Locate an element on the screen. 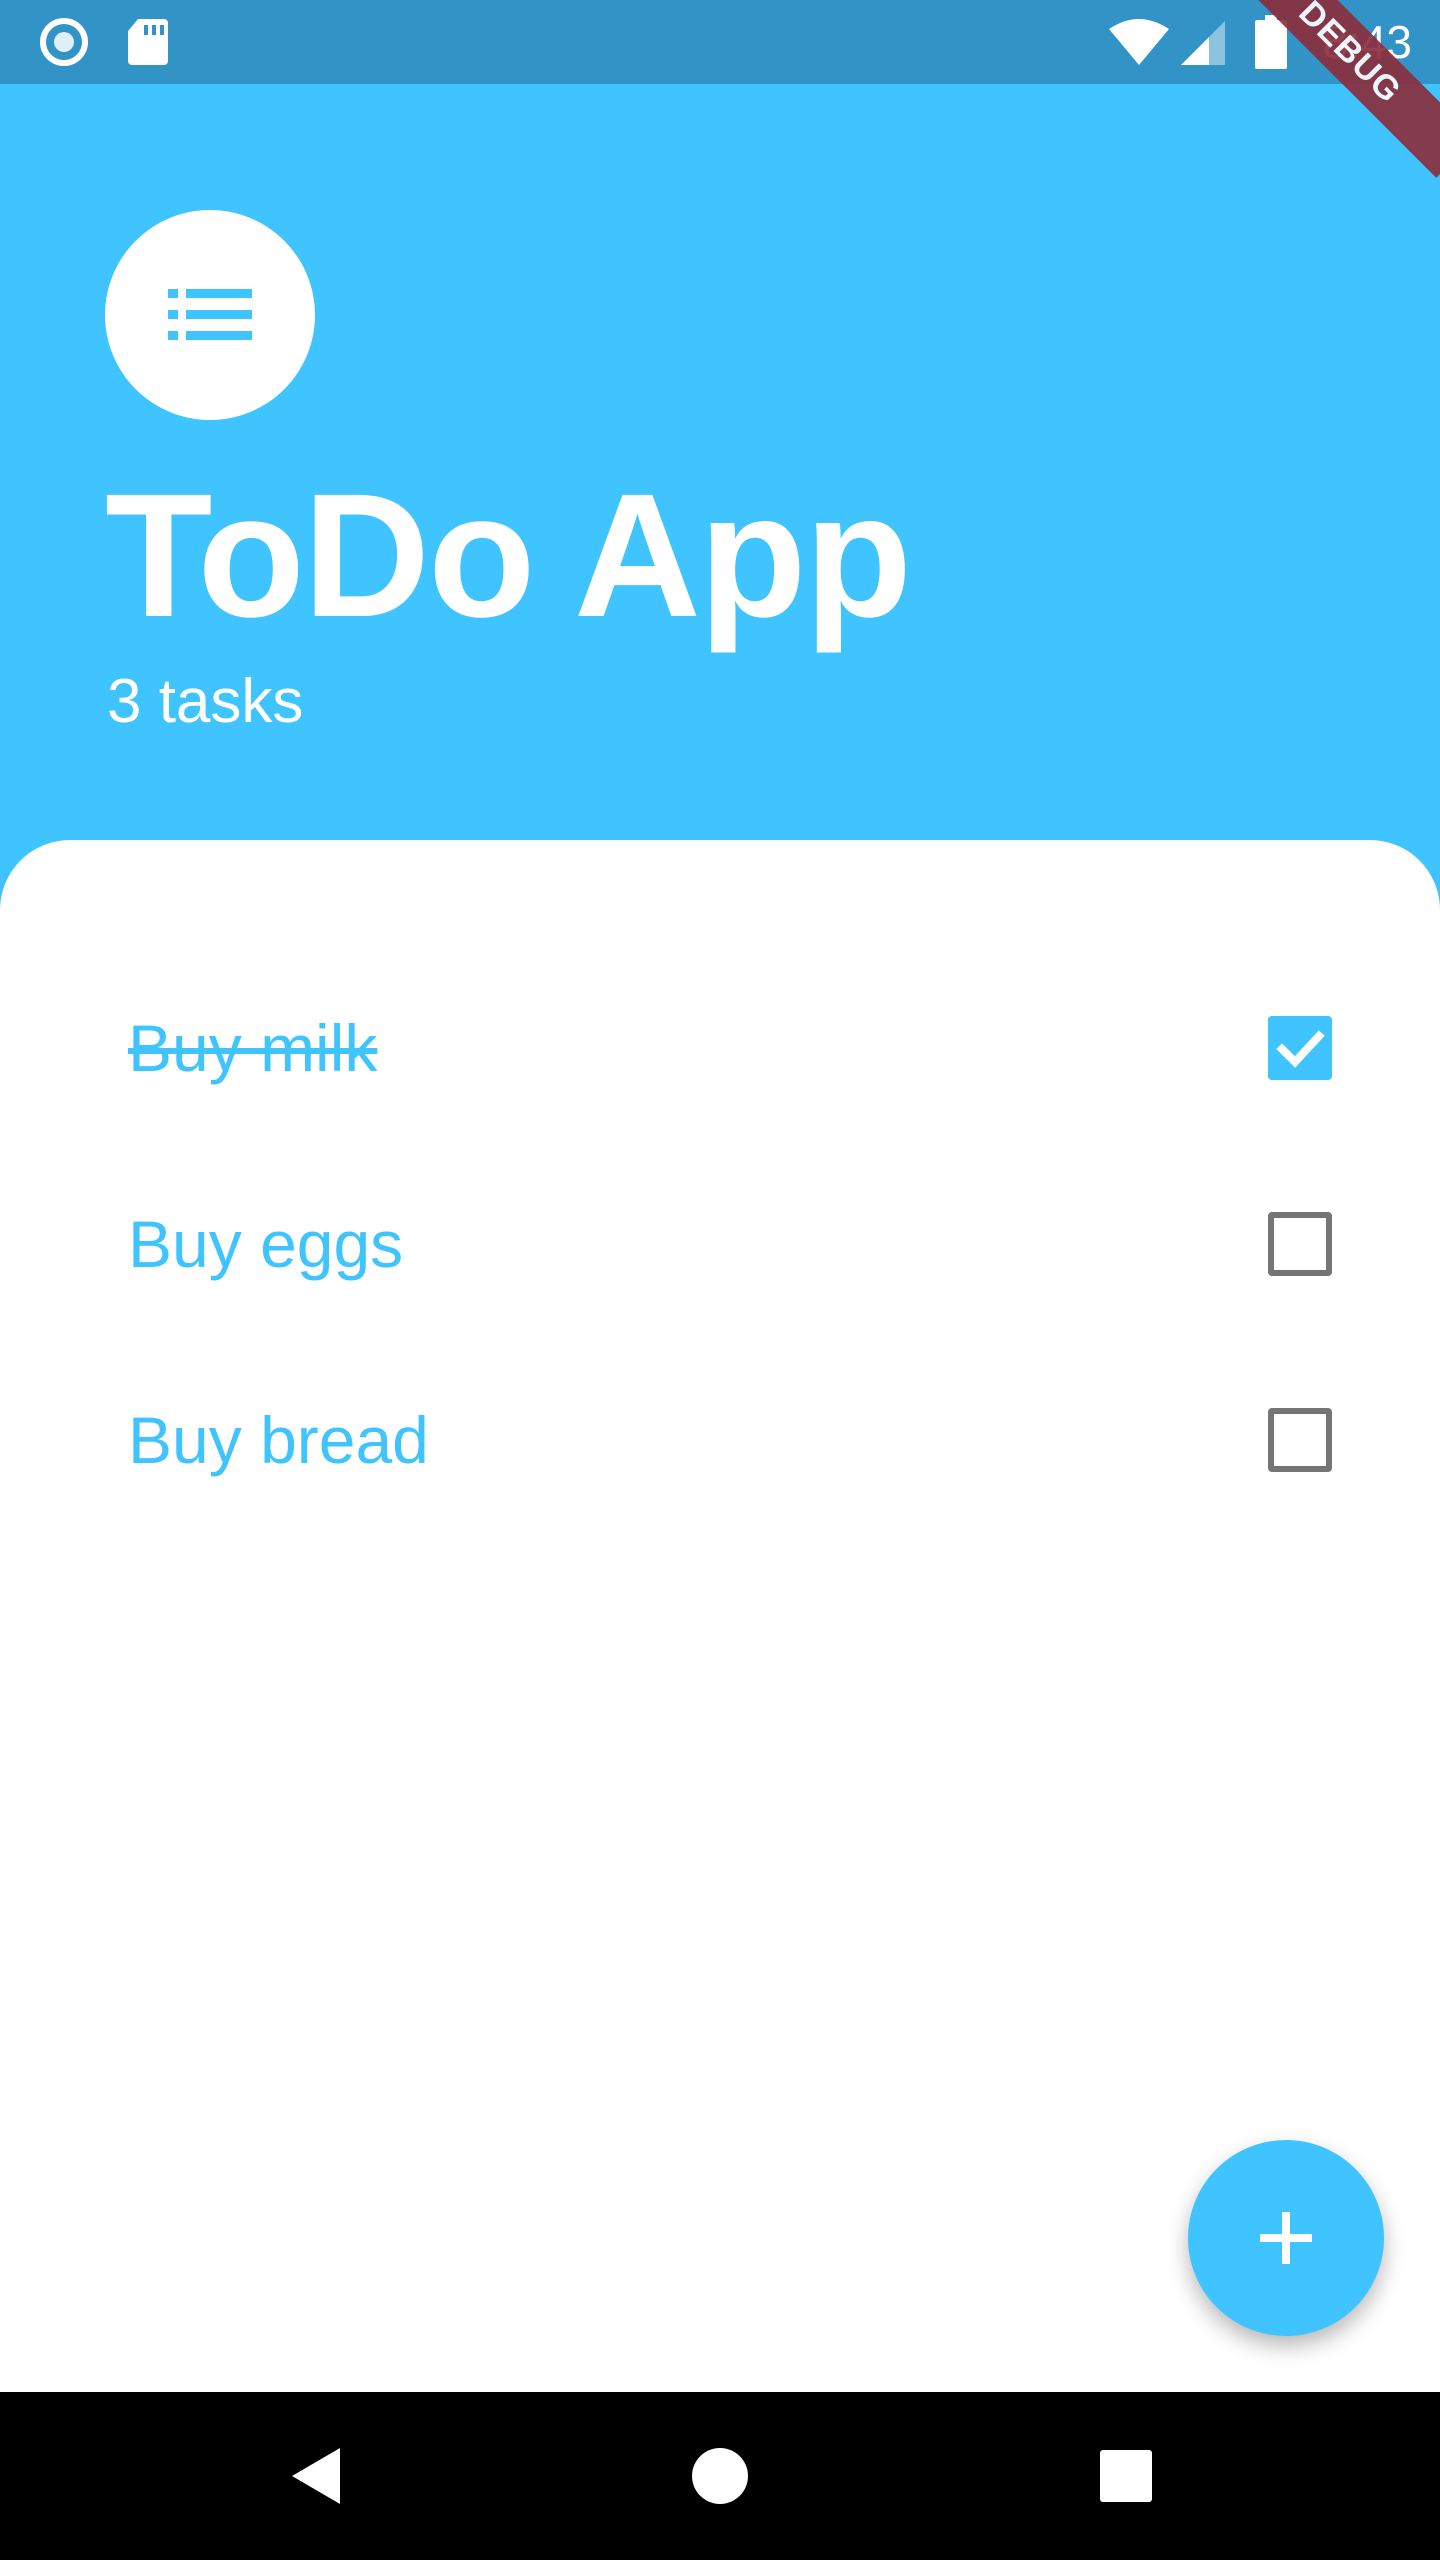 The image size is (1440, 2560). task-count: 3 tasks is located at coordinates (205, 701).